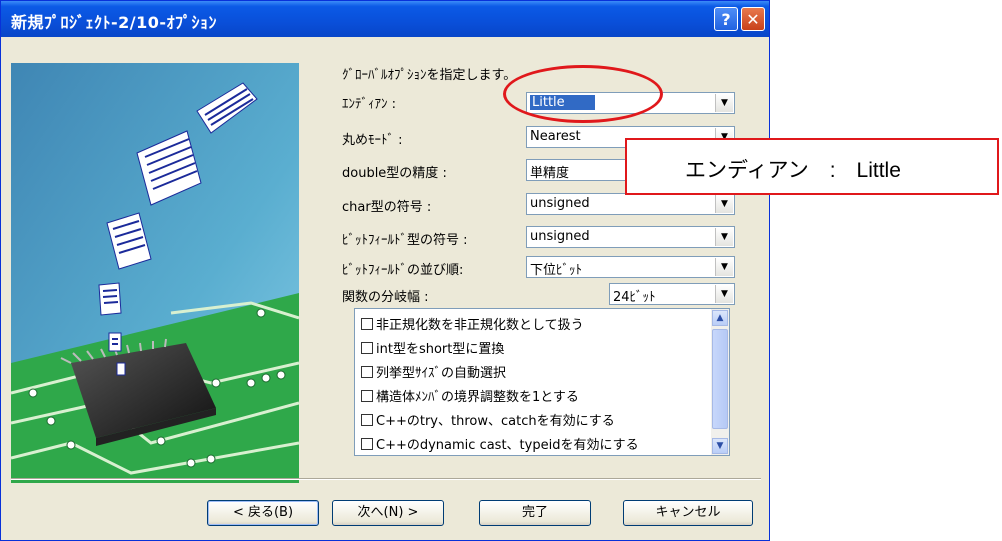 Image resolution: width=1002 pixels, height=541 pixels. Describe the element at coordinates (630, 237) in the screenshot. I see `bitfield-sign-dropdown: unsigned ▼` at that location.